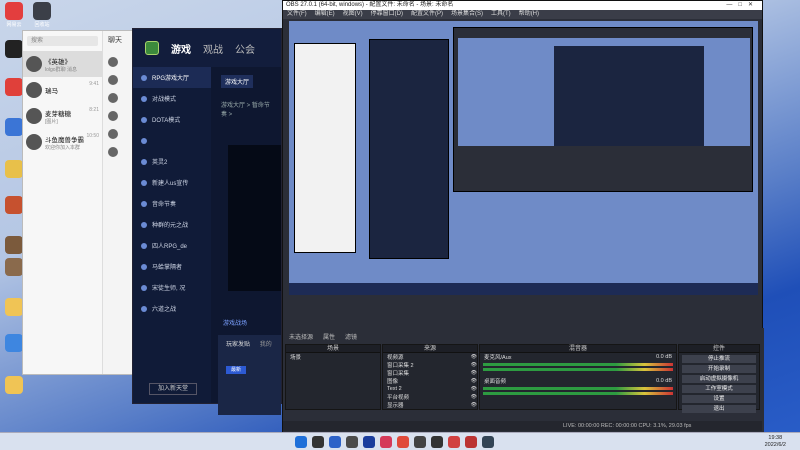 This screenshot has width=800, height=450. Describe the element at coordinates (495, 382) in the screenshot. I see `mixer-channel-name: 桌面音频` at that location.